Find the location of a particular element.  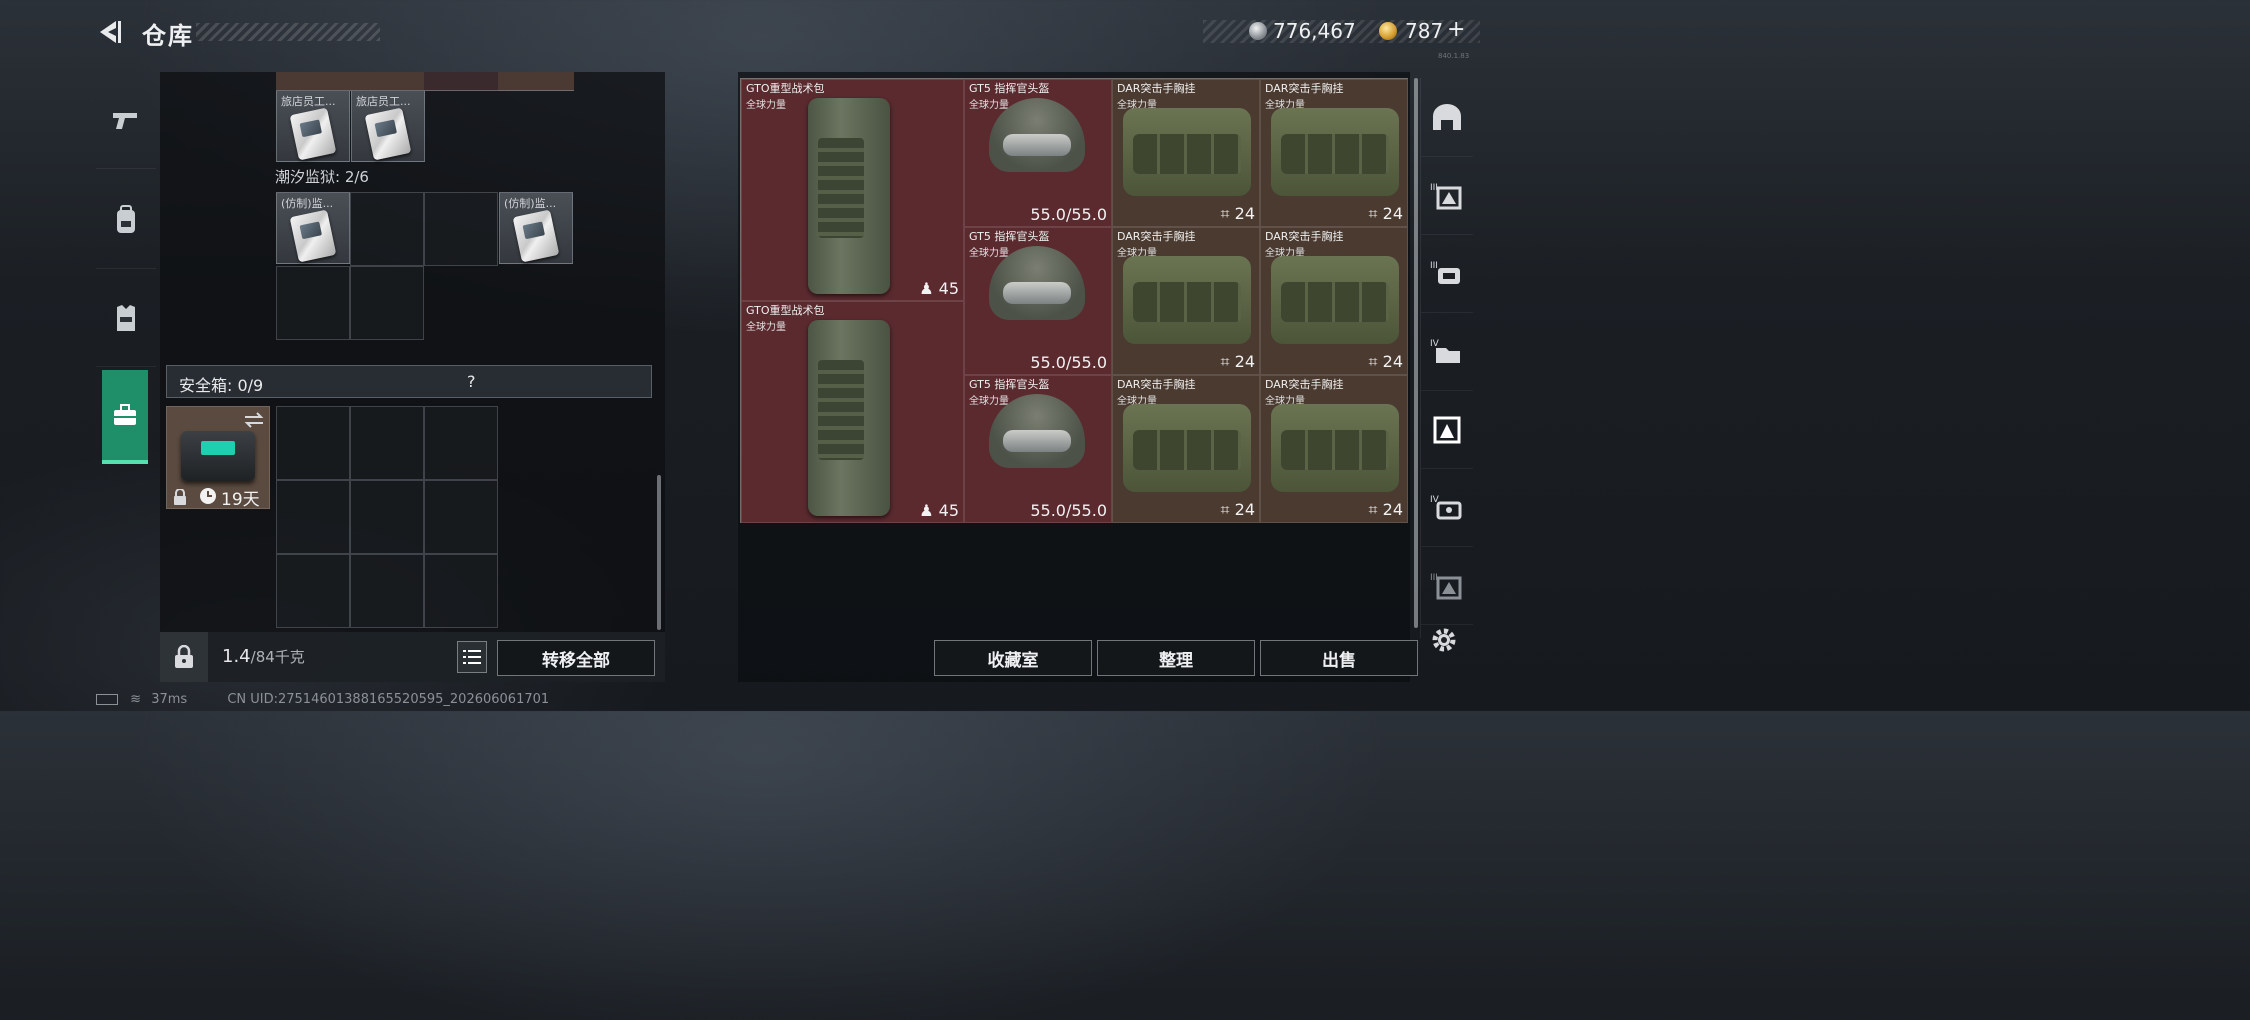

lock-icon is located at coordinates (184, 656).